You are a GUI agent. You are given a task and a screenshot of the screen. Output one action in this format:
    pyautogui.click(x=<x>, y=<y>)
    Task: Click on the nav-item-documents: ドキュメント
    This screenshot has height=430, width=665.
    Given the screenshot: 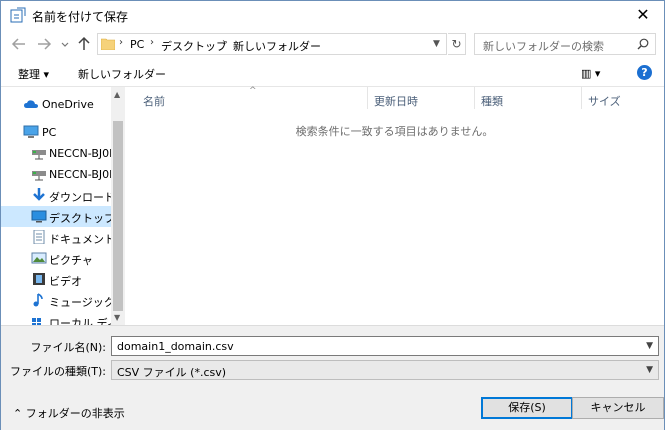 What is the action you would take?
    pyautogui.click(x=56, y=237)
    